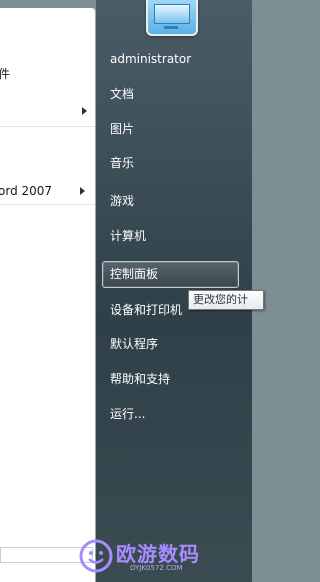  What do you see at coordinates (140, 379) in the screenshot?
I see `help-support-item: 帮助和支持` at bounding box center [140, 379].